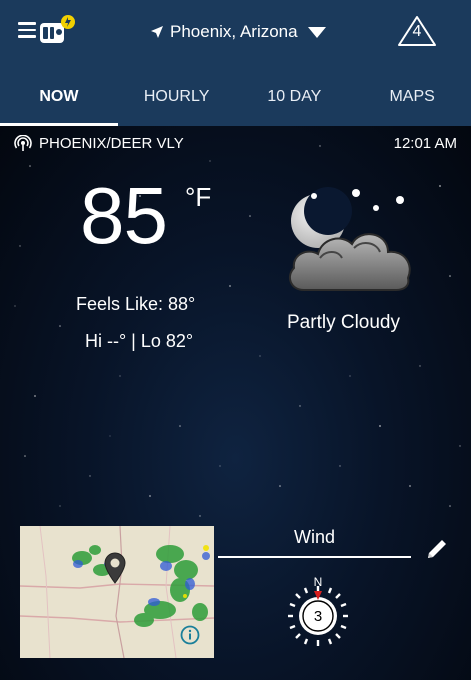  I want to click on radar-map-thumbnail, so click(117, 592).